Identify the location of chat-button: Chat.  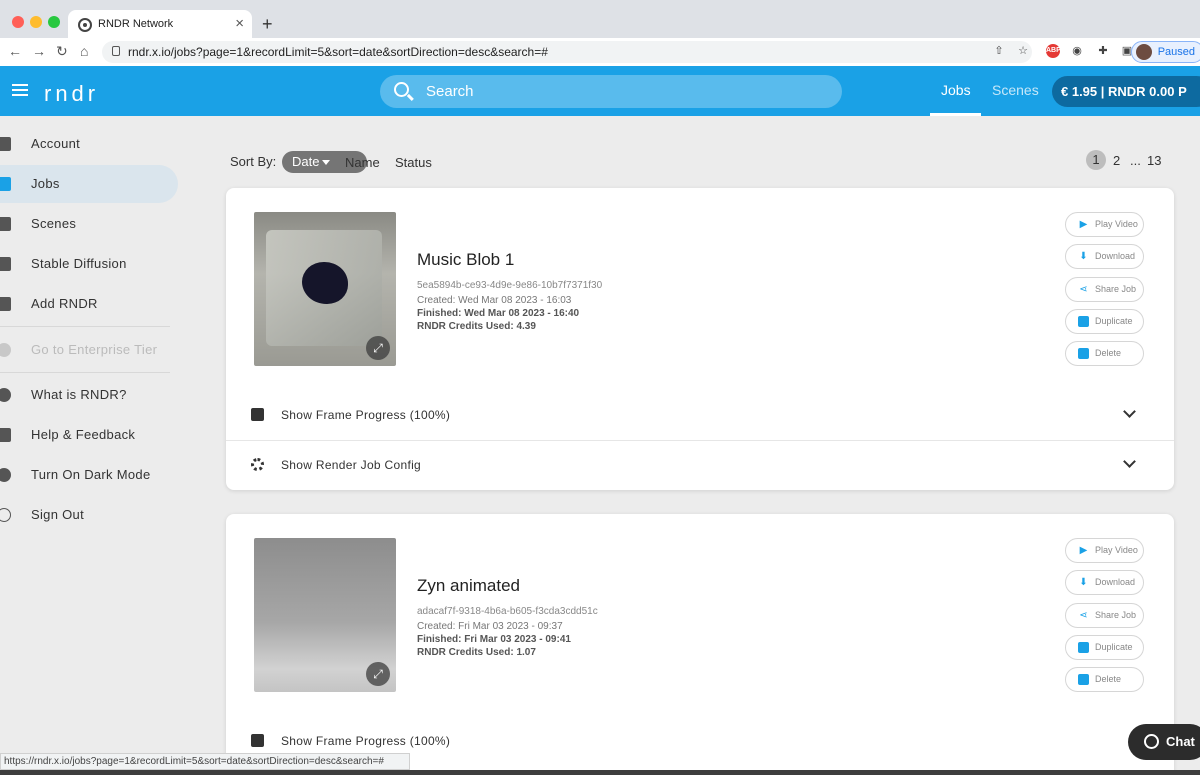
(1164, 742).